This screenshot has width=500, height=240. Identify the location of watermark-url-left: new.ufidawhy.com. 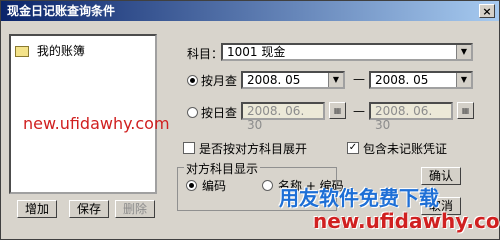
(96, 123).